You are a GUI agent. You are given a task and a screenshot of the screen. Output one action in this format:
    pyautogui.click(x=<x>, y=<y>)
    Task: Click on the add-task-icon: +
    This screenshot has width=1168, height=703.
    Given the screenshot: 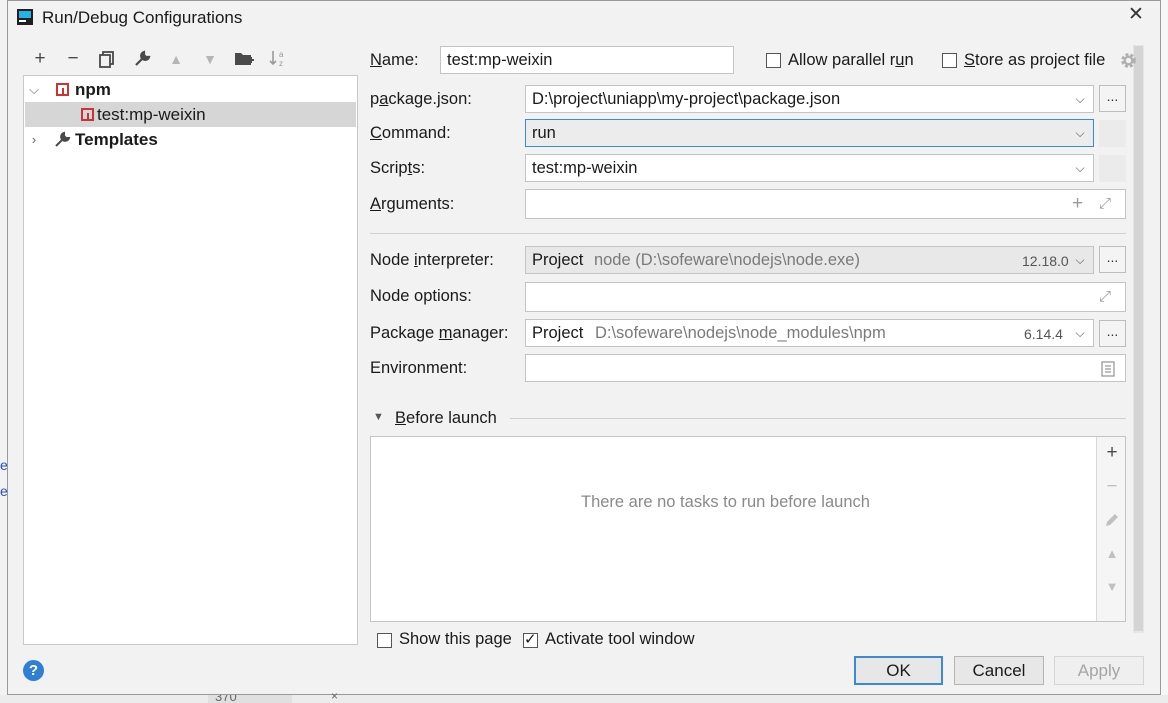 What is the action you would take?
    pyautogui.click(x=1112, y=453)
    